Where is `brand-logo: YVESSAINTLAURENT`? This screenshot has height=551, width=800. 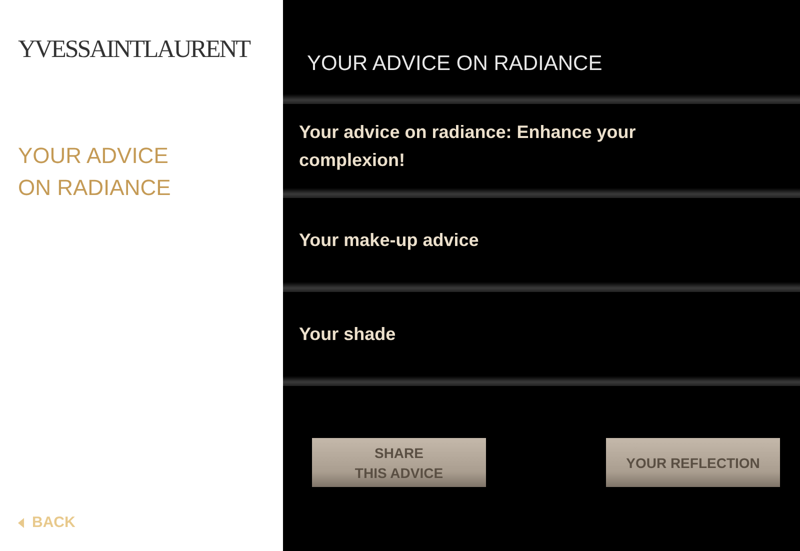
brand-logo: YVESSAINTLAURENT is located at coordinates (134, 50).